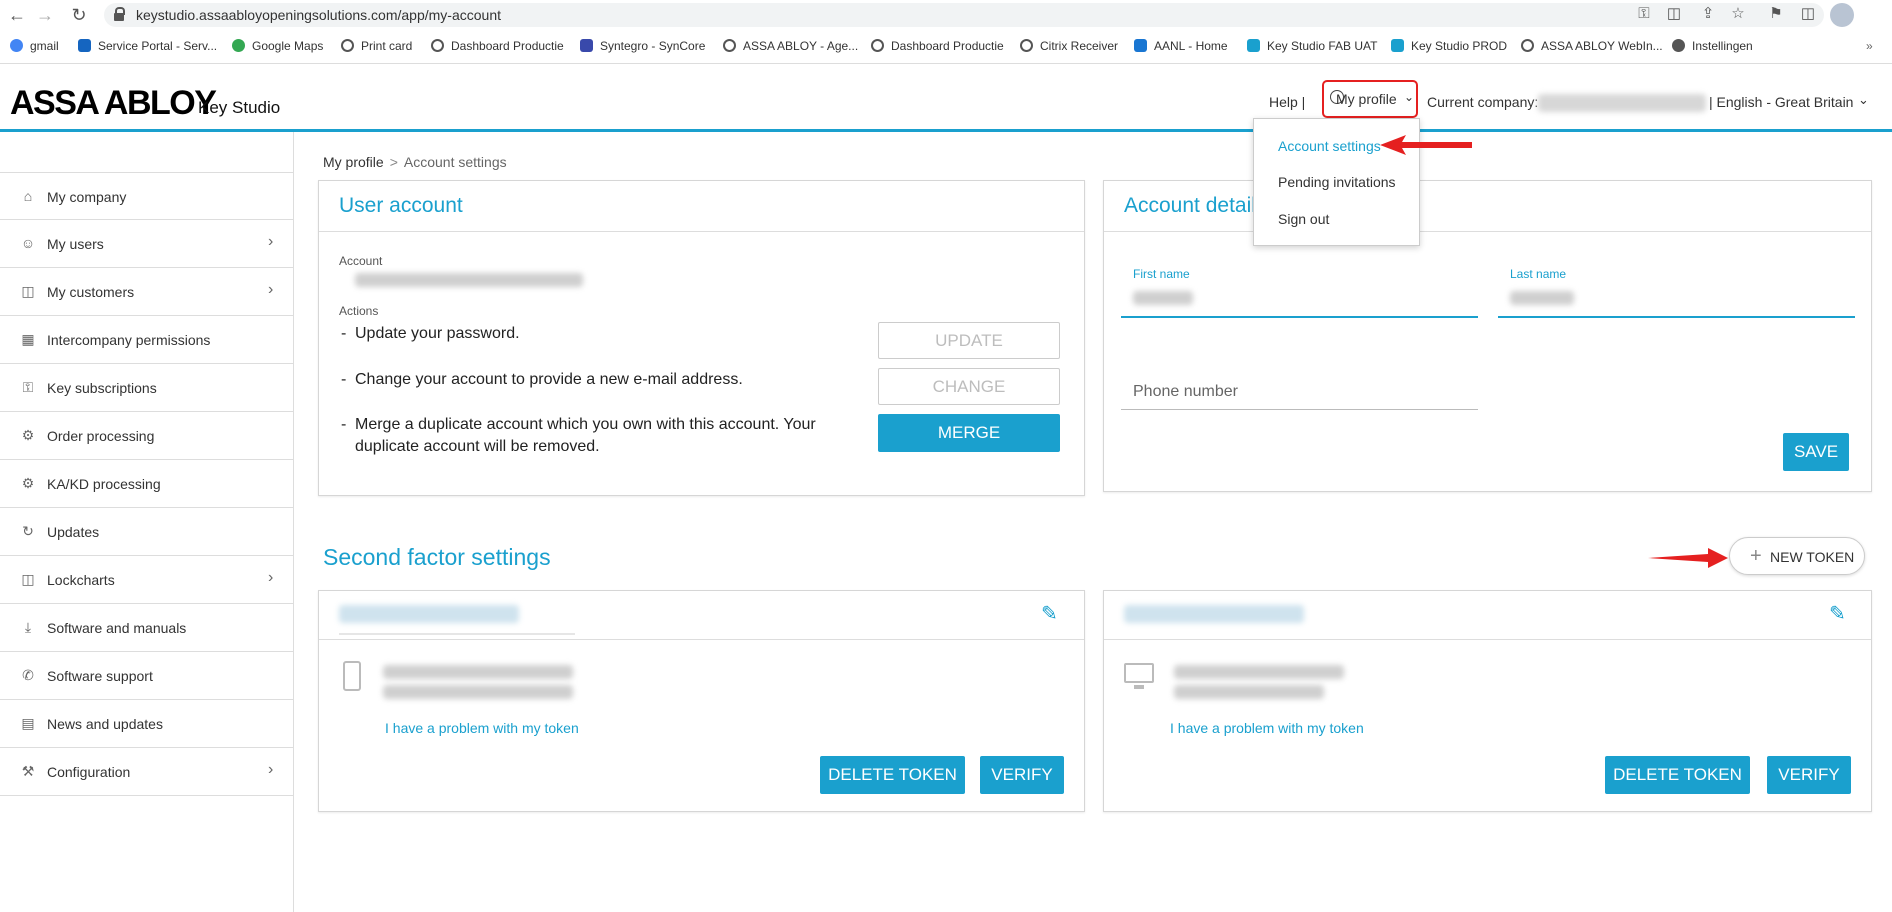 The height and width of the screenshot is (912, 1892). Describe the element at coordinates (1139, 687) in the screenshot. I see `monitor-stand` at that location.